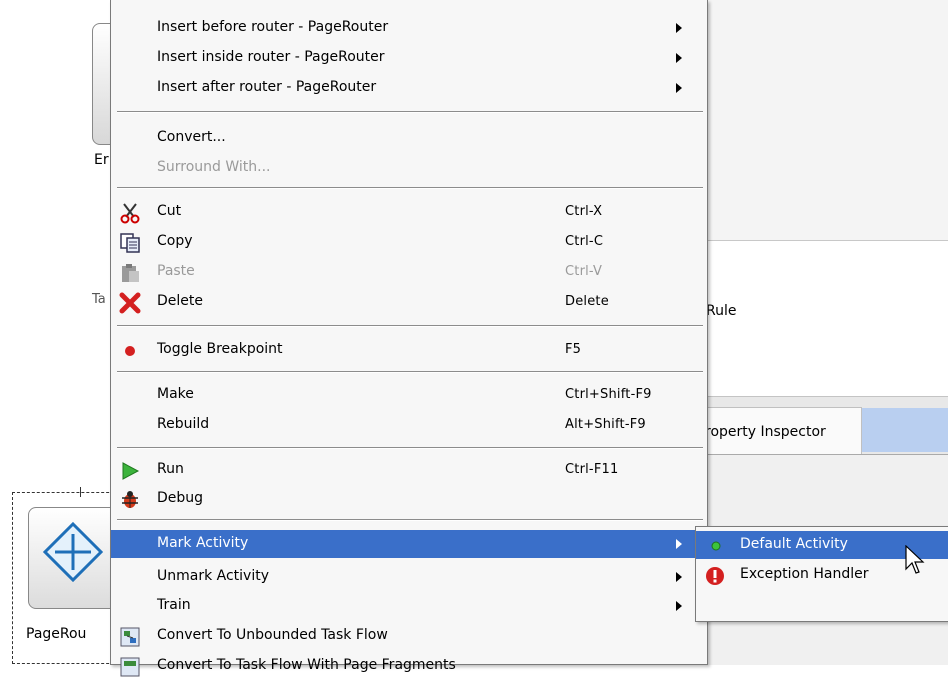  I want to click on menu-item-insert-after: Insert after router - PageRouter, so click(409, 88).